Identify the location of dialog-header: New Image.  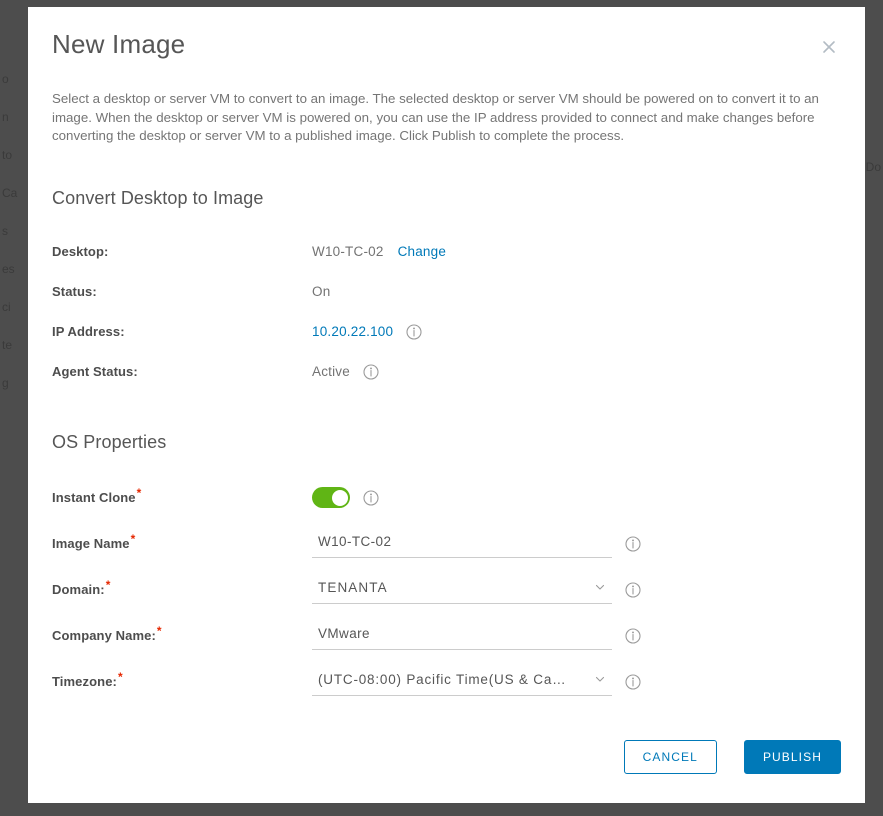
(440, 33).